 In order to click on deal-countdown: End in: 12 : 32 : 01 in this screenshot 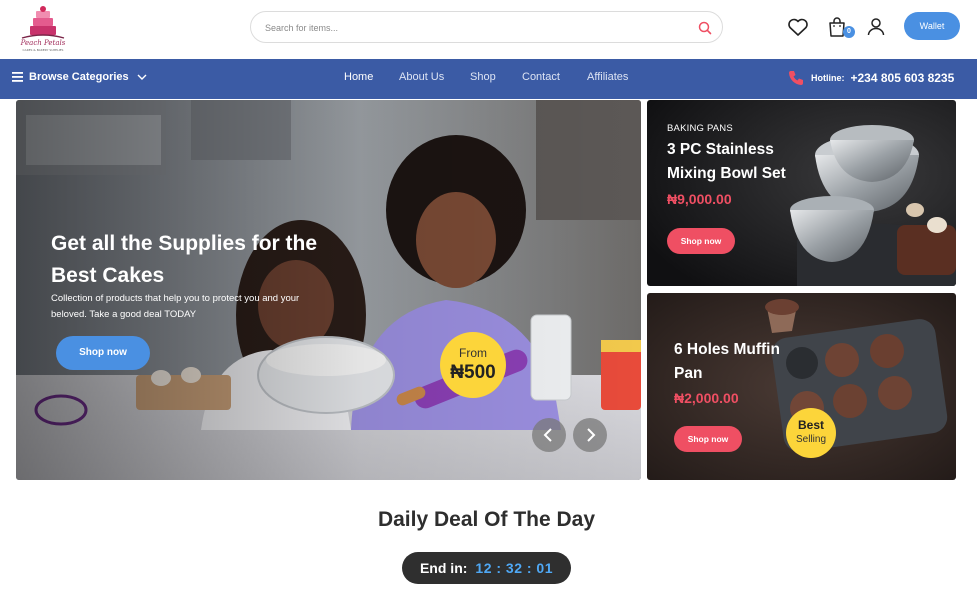, I will do `click(486, 568)`.